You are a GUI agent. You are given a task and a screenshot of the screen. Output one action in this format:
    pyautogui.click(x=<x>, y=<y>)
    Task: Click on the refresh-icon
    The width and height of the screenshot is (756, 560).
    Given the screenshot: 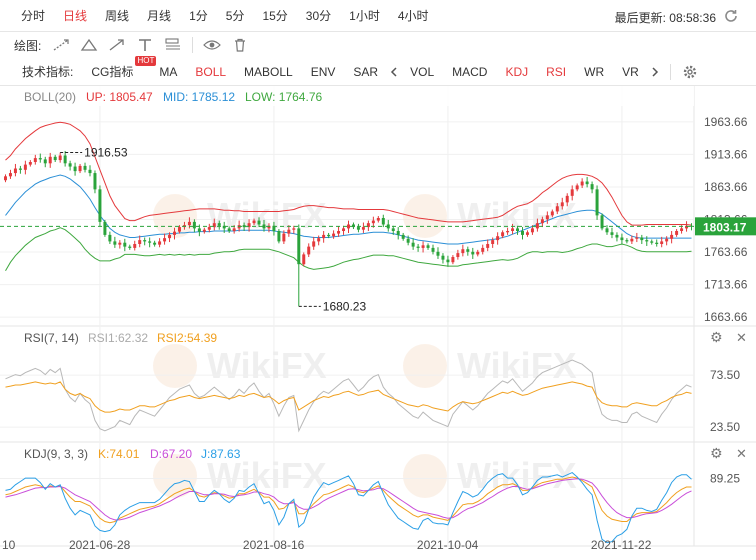 What is the action you would take?
    pyautogui.click(x=731, y=16)
    